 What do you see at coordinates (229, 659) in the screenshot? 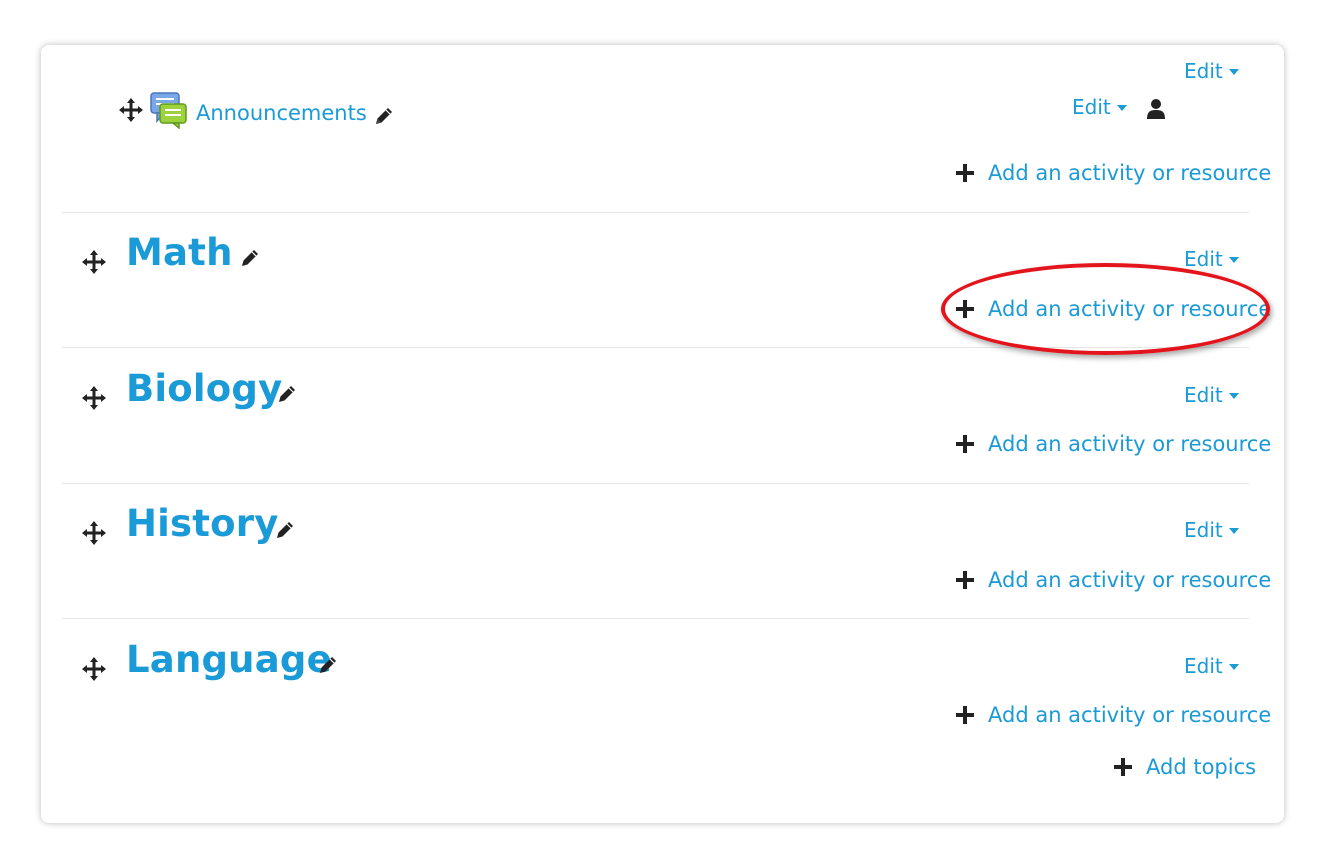
I see `section-title-language: Language` at bounding box center [229, 659].